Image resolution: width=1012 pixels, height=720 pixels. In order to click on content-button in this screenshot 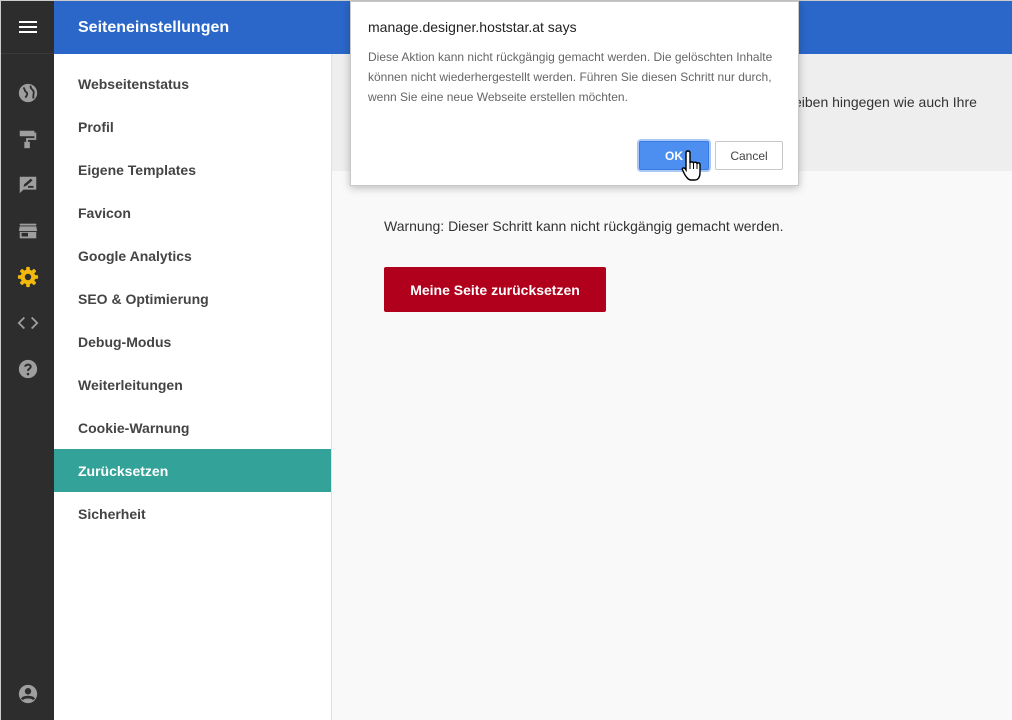, I will do `click(27, 185)`.